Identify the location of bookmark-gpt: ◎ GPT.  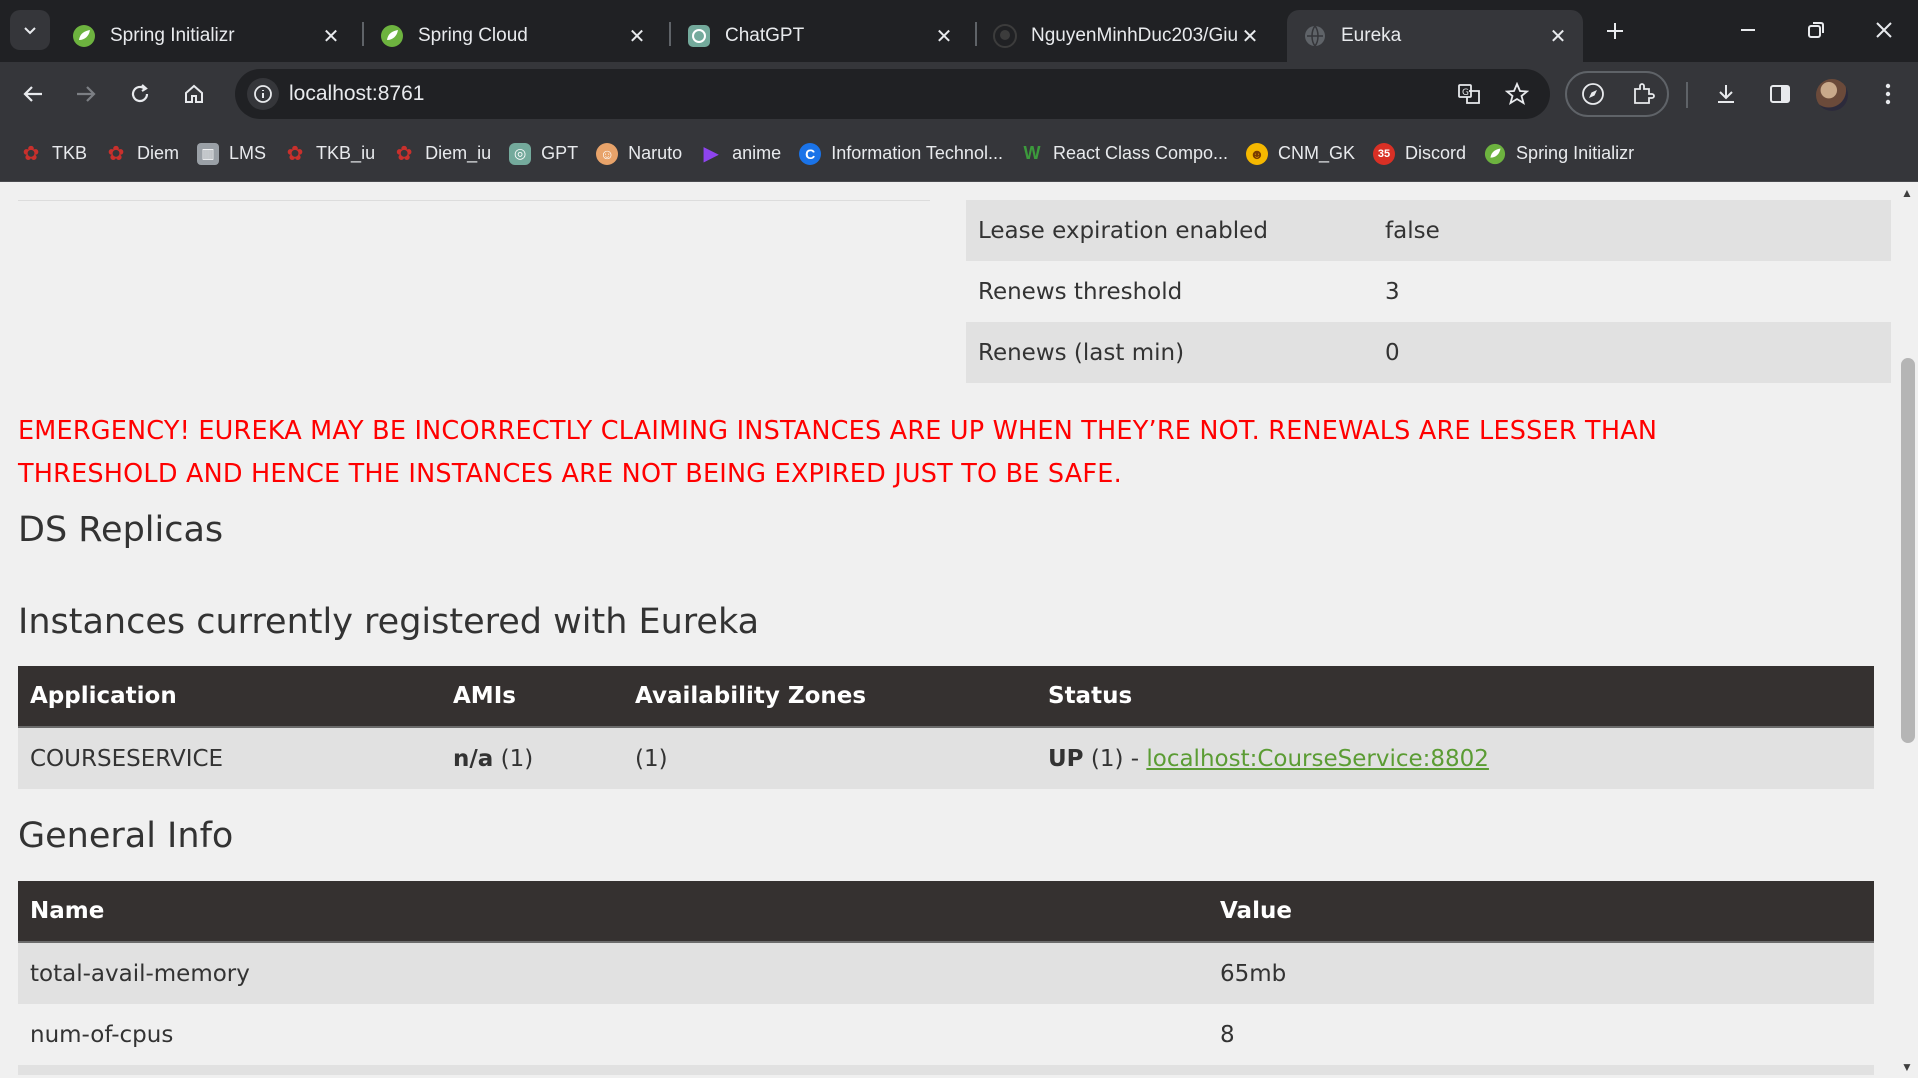
(548, 154).